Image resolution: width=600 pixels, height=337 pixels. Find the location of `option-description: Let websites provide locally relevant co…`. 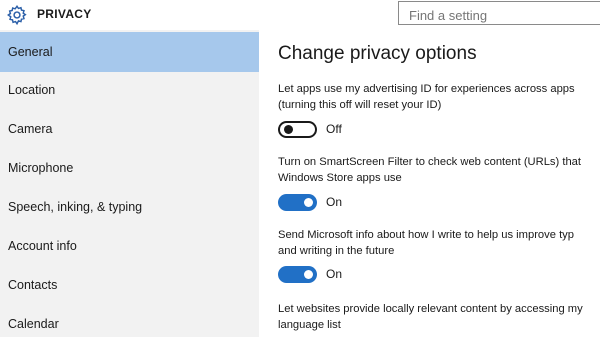

option-description: Let websites provide locally relevant co… is located at coordinates (439, 317).